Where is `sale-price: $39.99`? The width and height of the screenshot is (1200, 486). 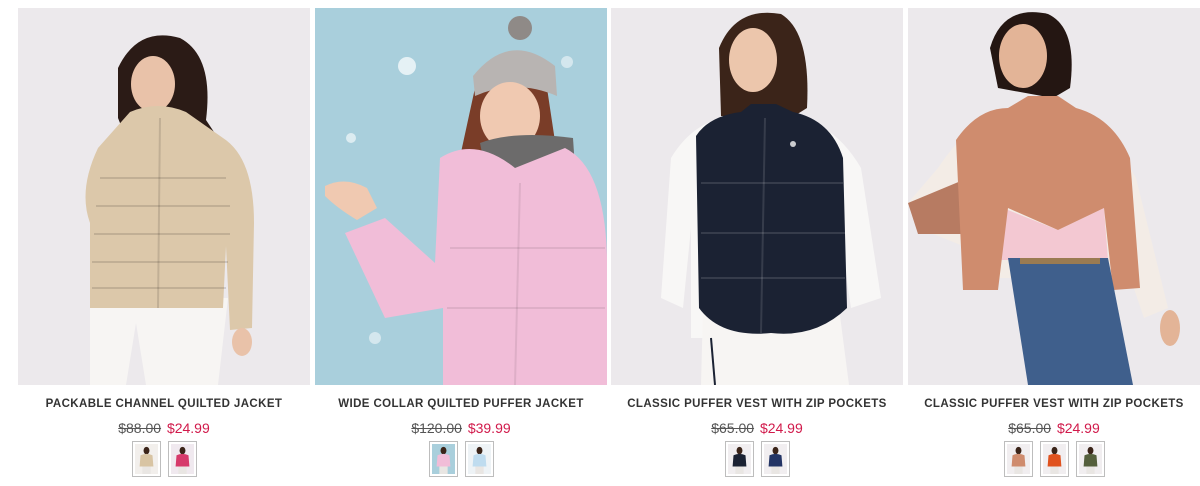
sale-price: $39.99 is located at coordinates (489, 428).